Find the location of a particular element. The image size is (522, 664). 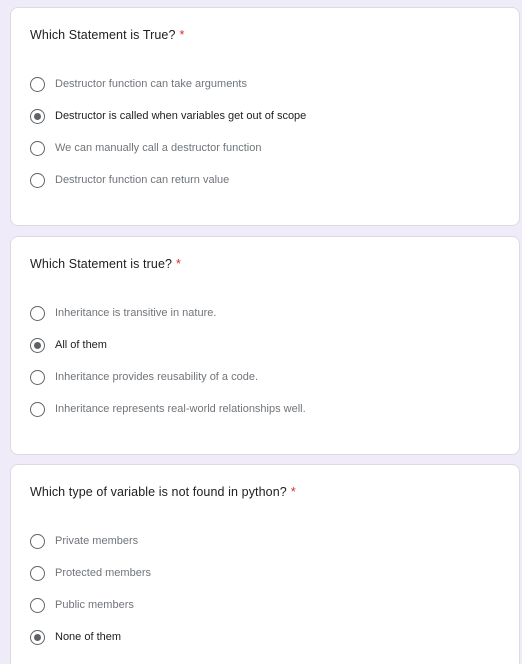

option-label: Protected members is located at coordinates (103, 573).